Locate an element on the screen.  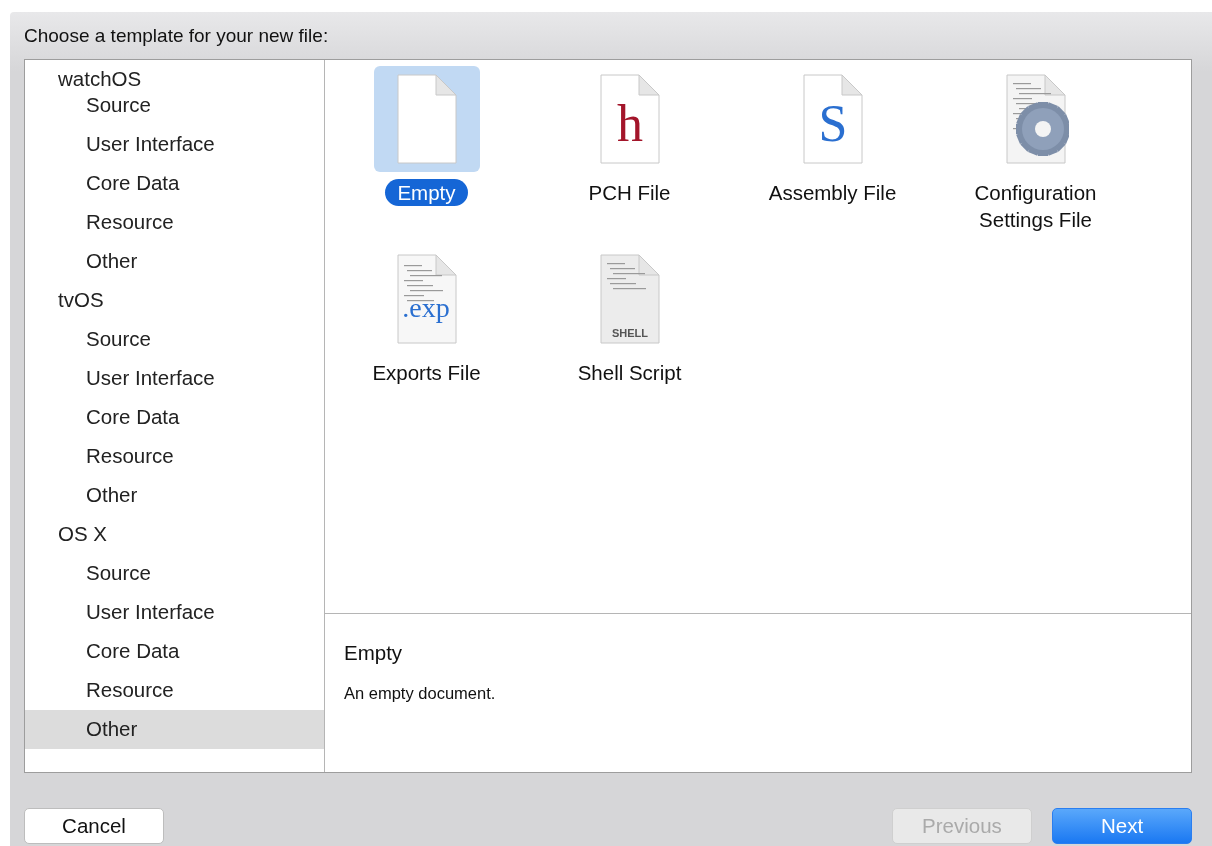
template-label: Shell Script is located at coordinates (629, 373).